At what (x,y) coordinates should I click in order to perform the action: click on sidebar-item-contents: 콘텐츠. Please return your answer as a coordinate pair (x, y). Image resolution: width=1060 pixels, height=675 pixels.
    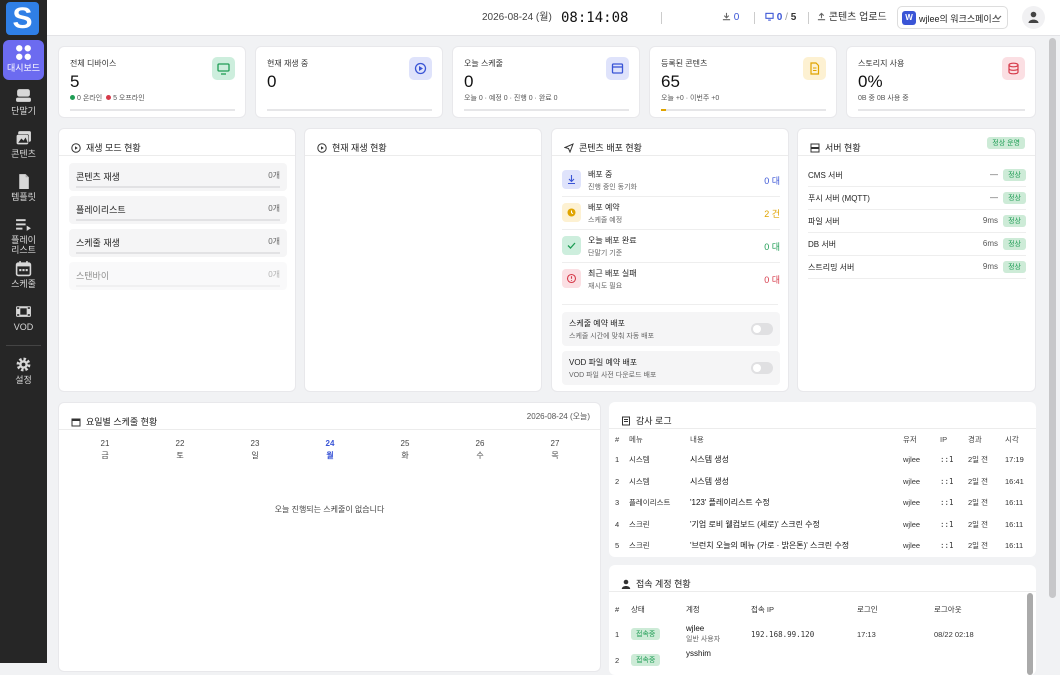
    Looking at the image, I should click on (23, 146).